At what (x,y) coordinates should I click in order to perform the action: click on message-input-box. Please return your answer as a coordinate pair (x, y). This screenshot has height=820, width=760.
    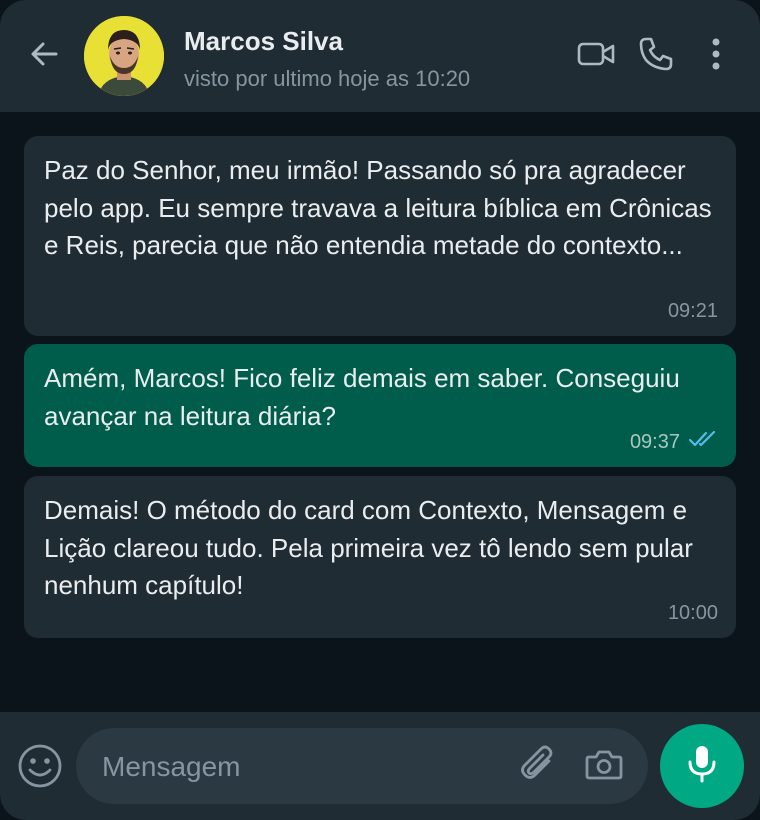
    Looking at the image, I should click on (362, 766).